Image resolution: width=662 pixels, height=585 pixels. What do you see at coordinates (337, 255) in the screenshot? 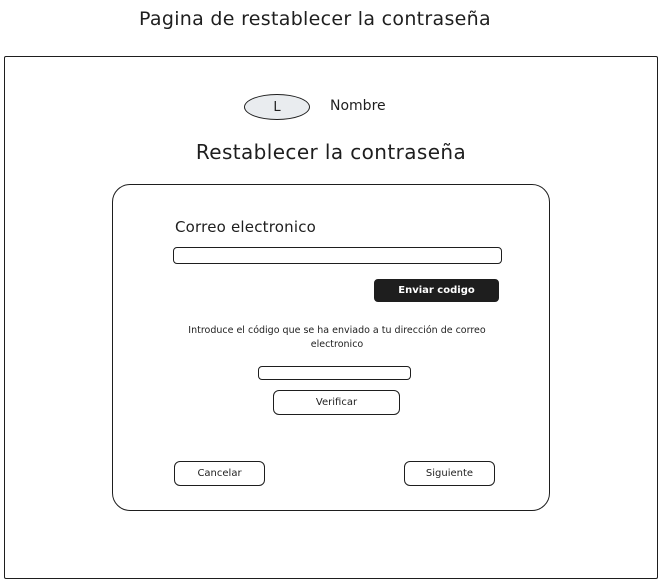
I see `email-field` at bounding box center [337, 255].